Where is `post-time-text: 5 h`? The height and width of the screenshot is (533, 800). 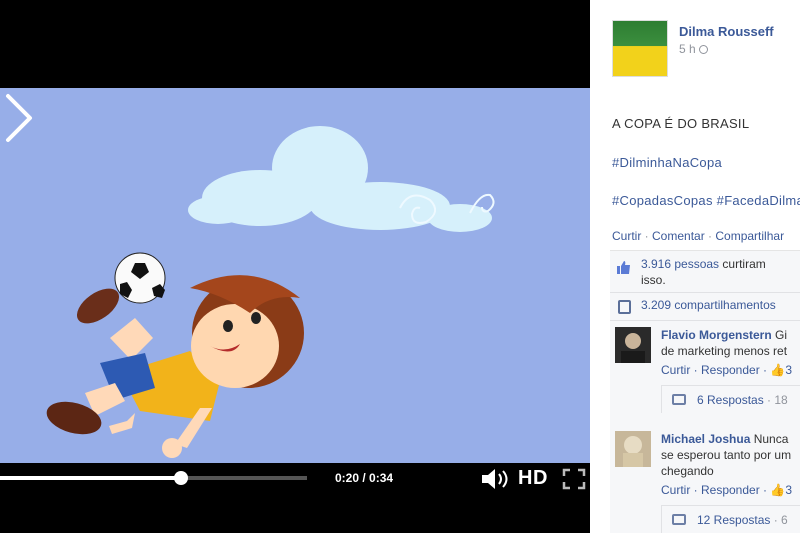 post-time-text: 5 h is located at coordinates (687, 49).